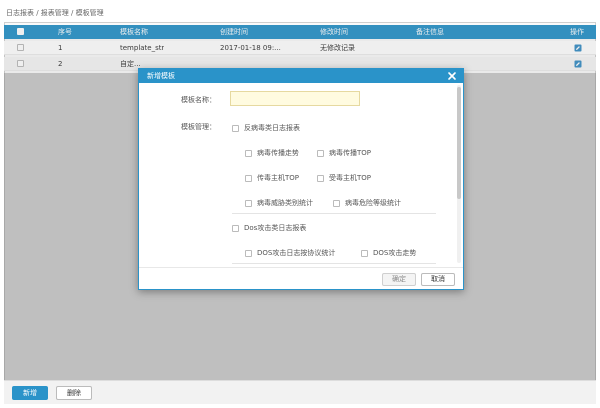  What do you see at coordinates (272, 153) in the screenshot?
I see `option-virus-trend: 病毒传播走势` at bounding box center [272, 153].